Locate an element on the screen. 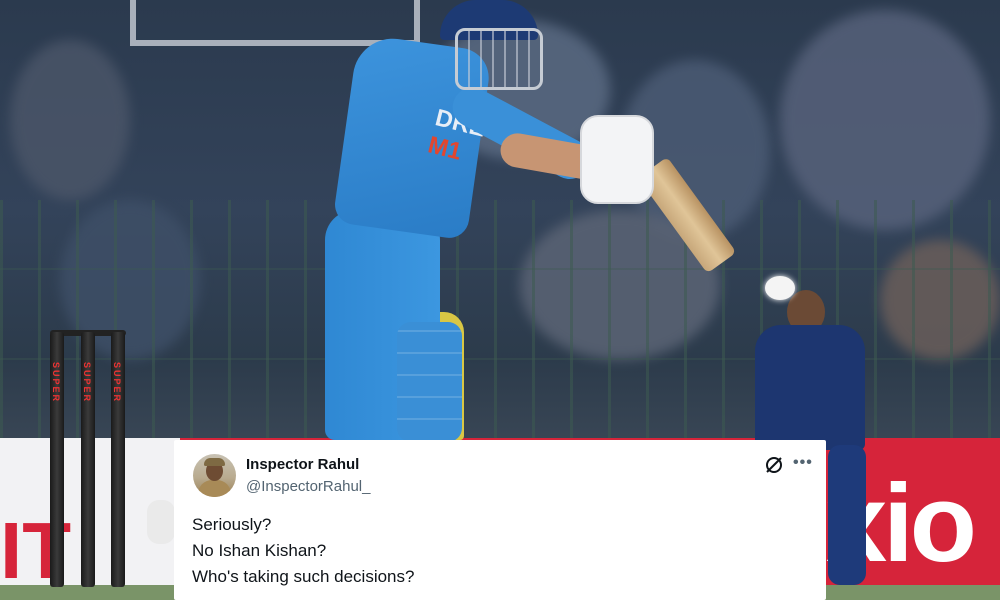  avatar-cap is located at coordinates (214, 462).